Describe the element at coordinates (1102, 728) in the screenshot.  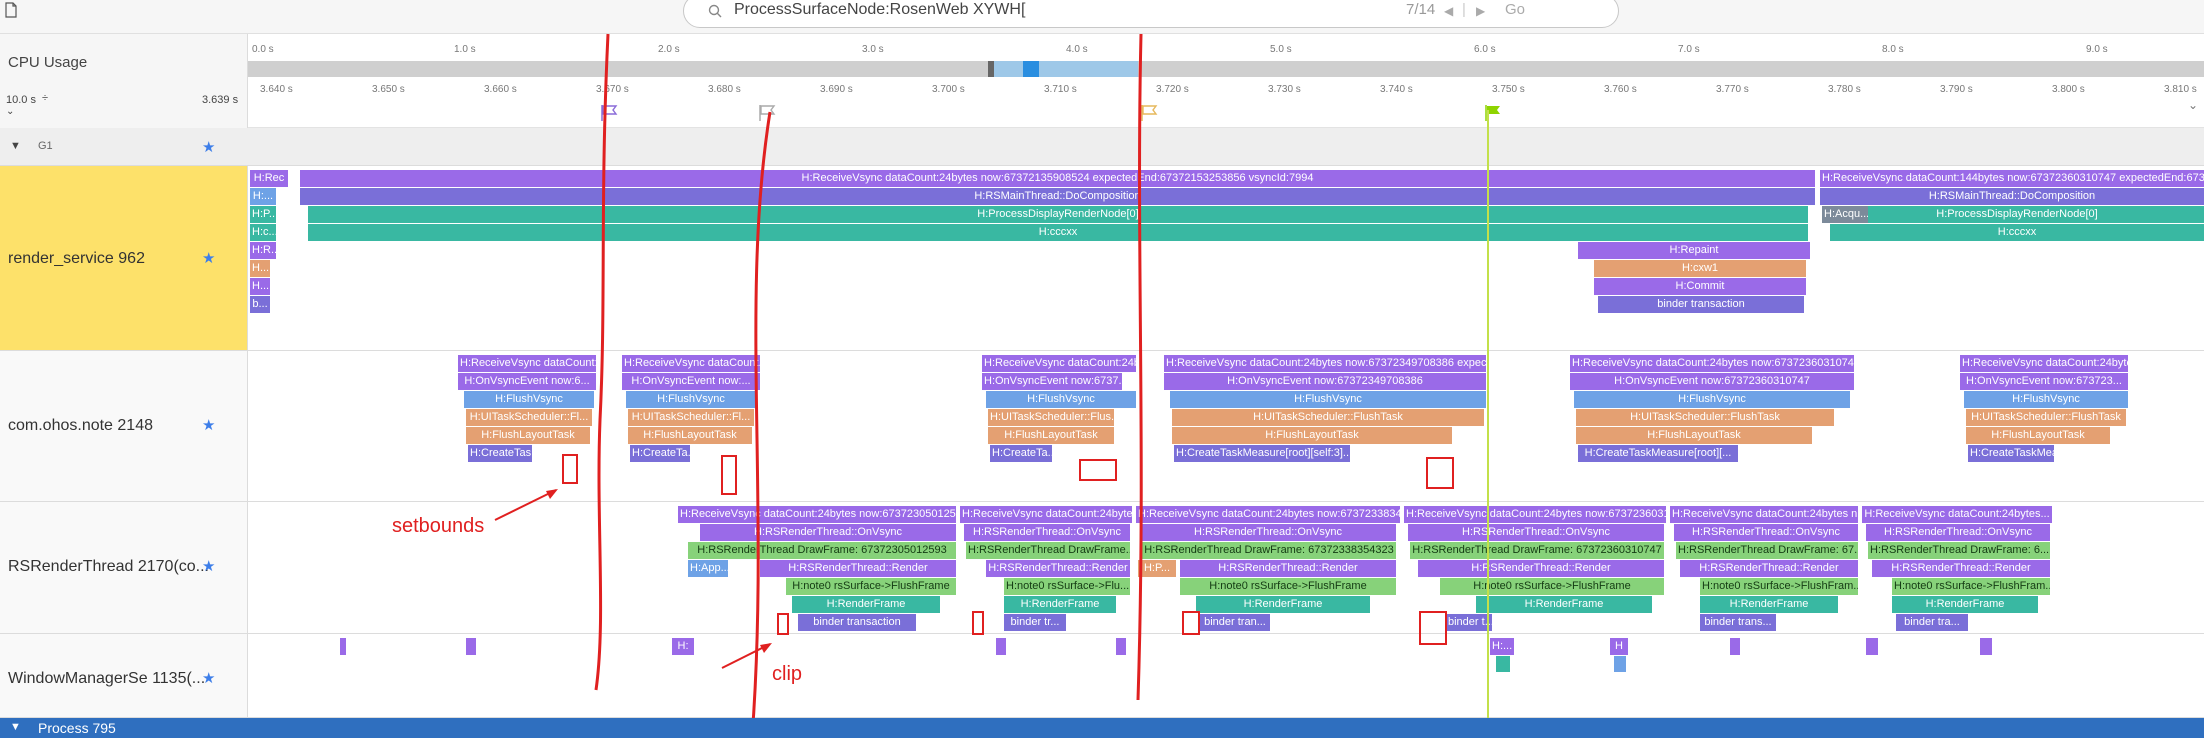
I see `process-row-collapsed: ▼ Process 795` at that location.